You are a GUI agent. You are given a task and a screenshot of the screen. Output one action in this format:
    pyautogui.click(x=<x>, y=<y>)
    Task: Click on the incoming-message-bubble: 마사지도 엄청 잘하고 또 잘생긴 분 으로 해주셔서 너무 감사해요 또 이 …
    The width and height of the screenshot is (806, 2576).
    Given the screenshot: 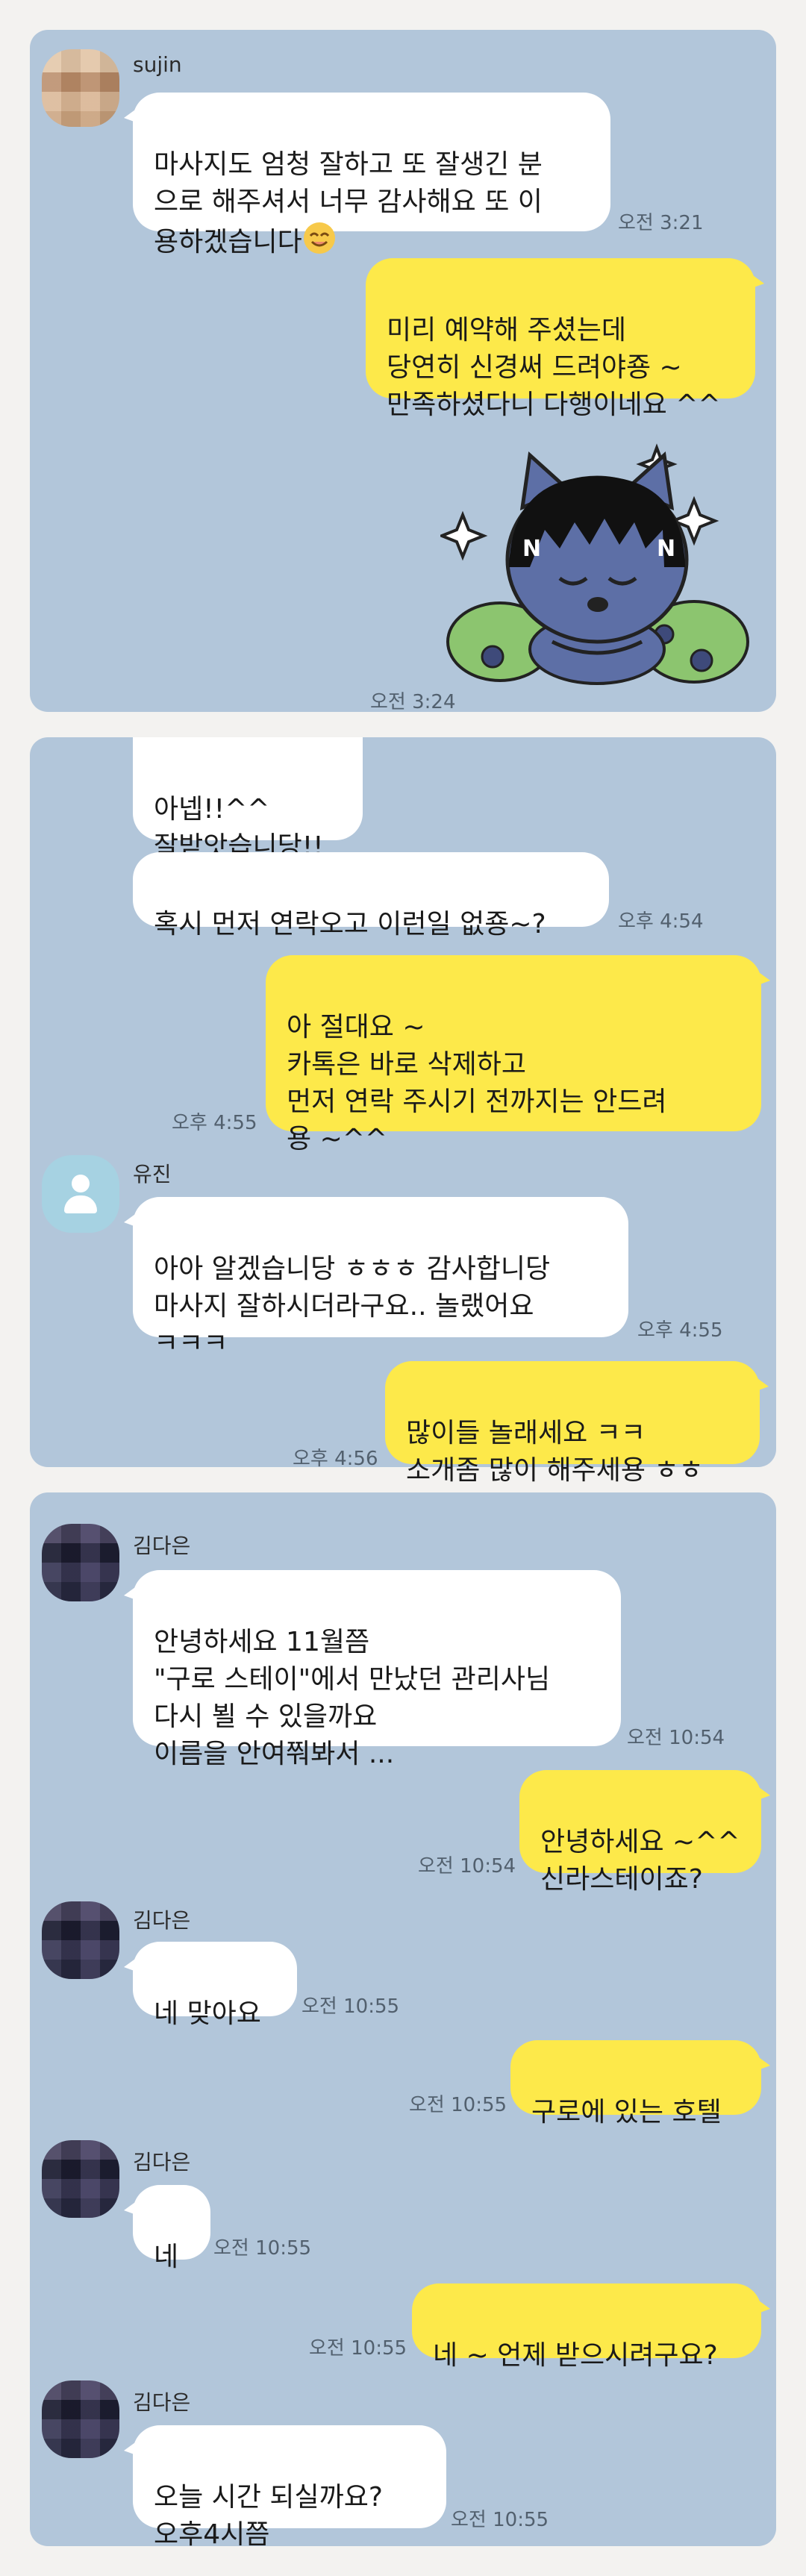 What is the action you would take?
    pyautogui.click(x=367, y=175)
    